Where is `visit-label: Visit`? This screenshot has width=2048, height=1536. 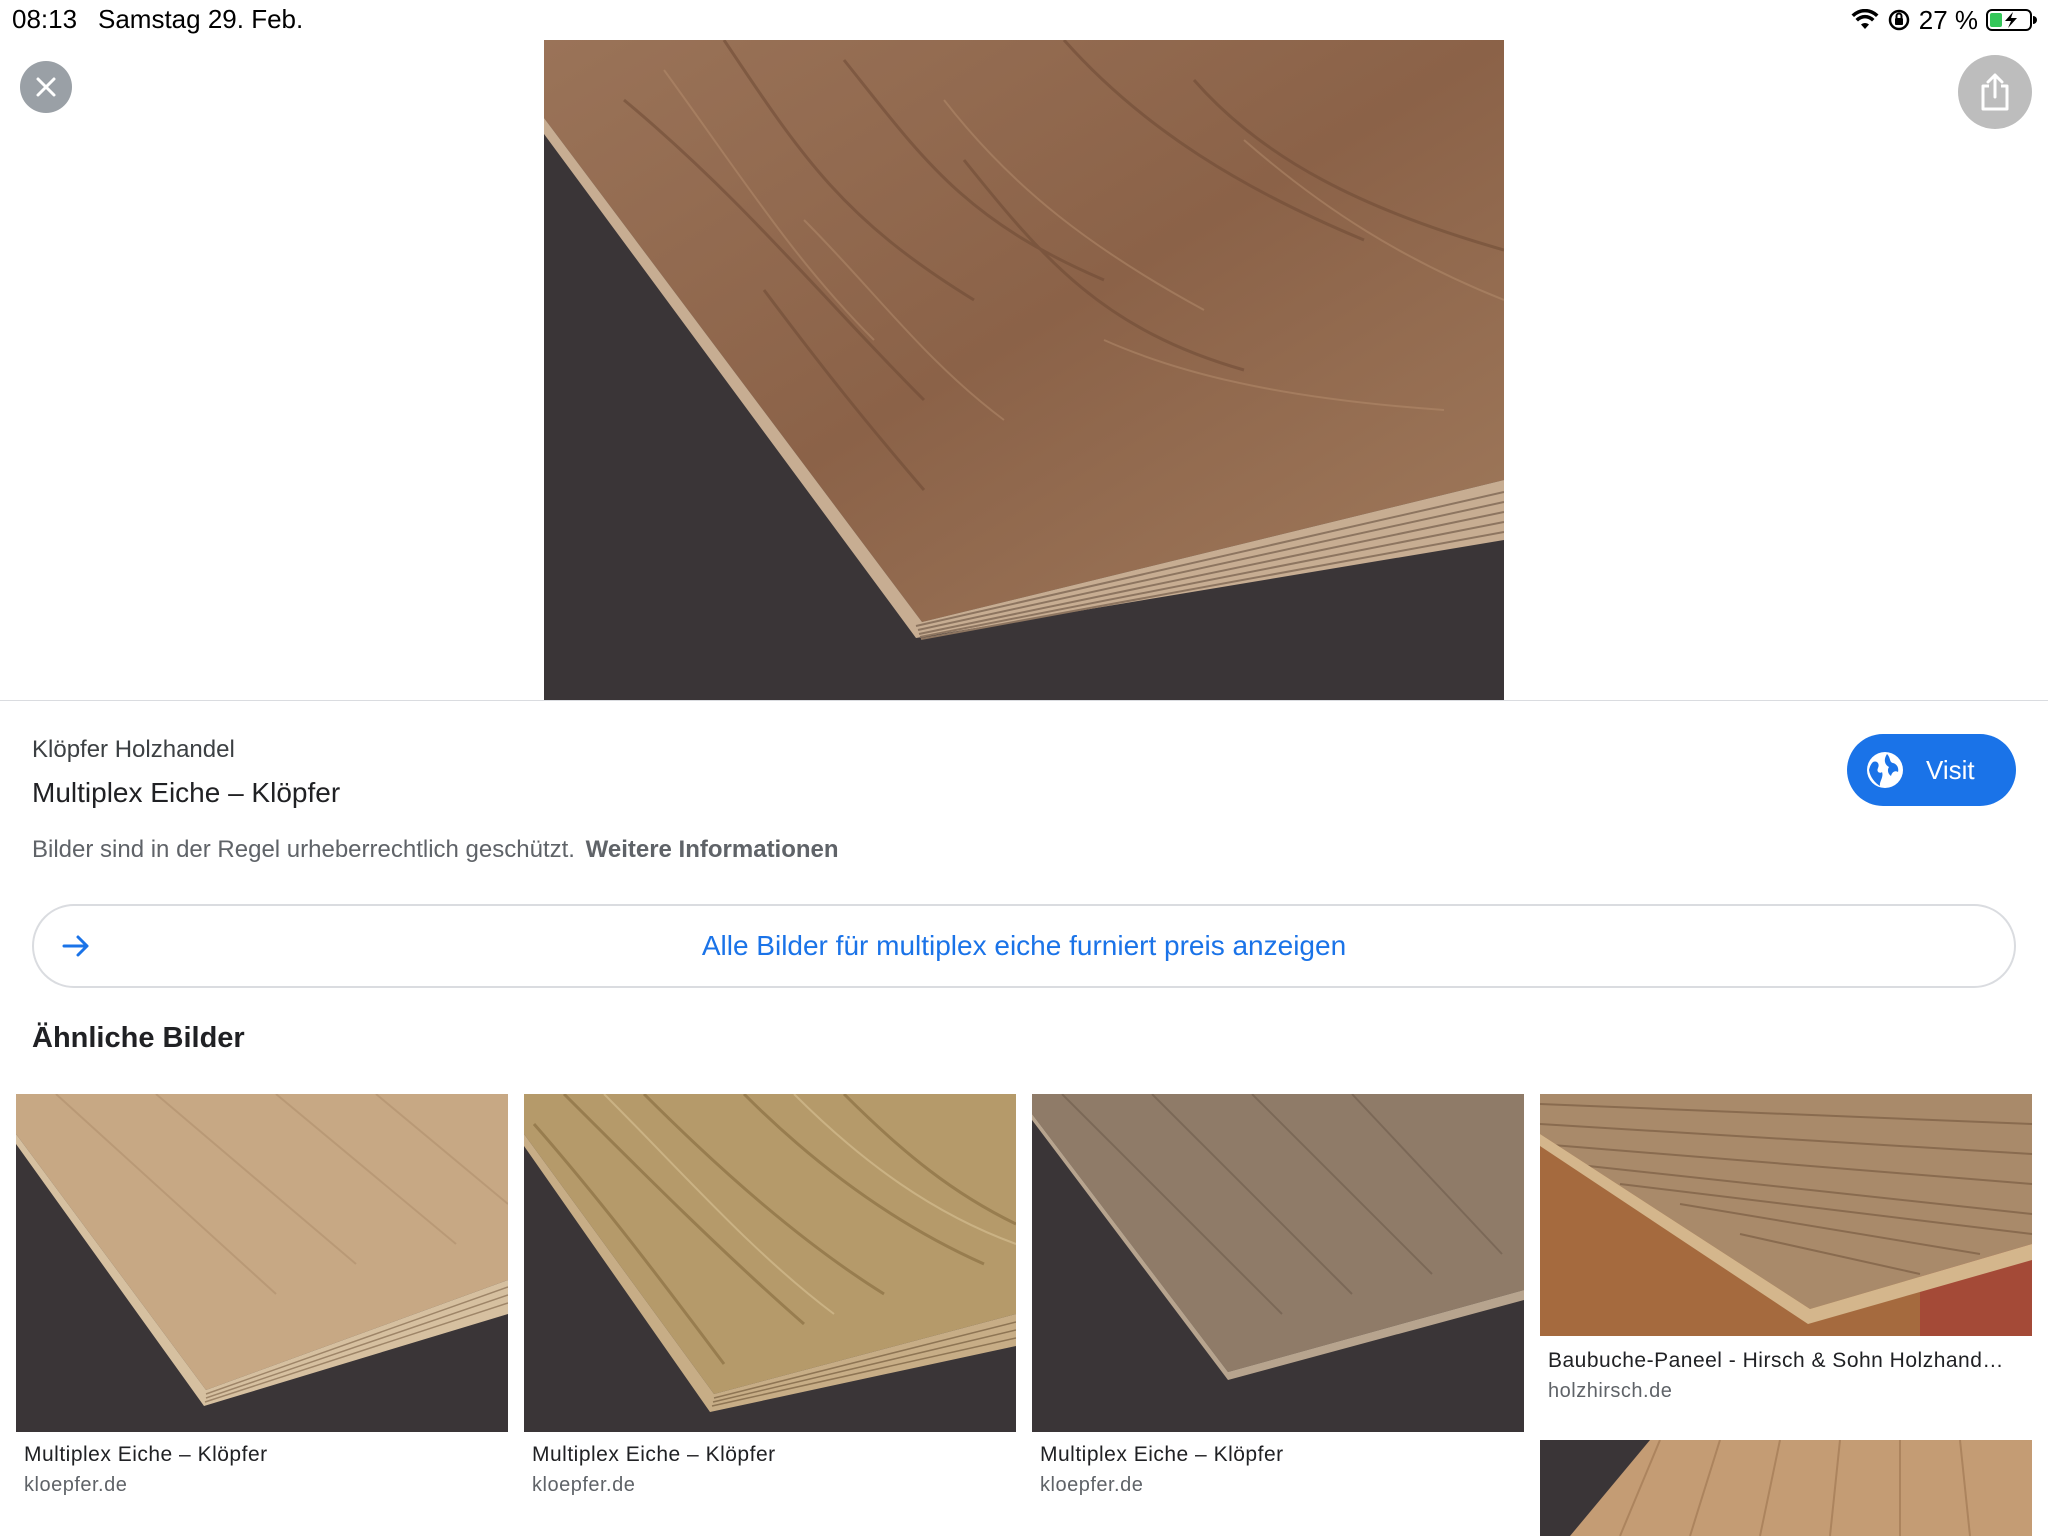 visit-label: Visit is located at coordinates (1950, 769).